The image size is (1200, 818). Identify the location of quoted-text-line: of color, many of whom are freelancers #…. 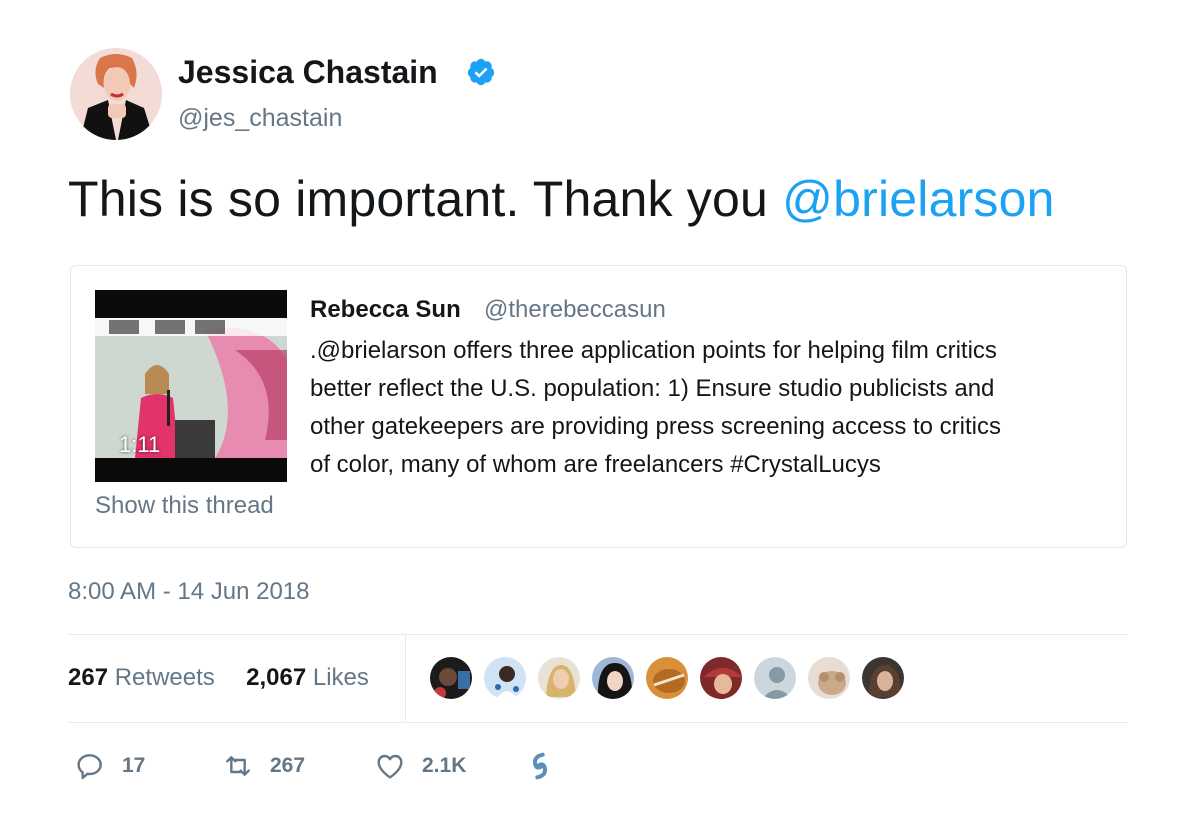
(595, 464).